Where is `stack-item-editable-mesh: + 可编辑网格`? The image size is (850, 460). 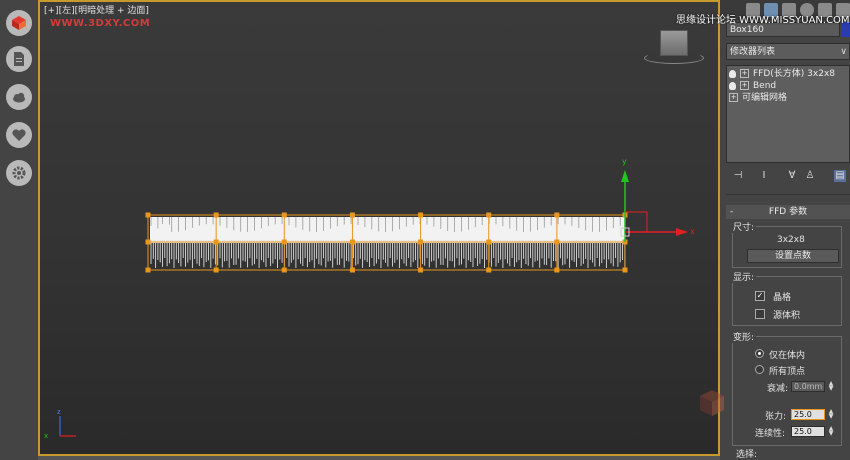
stack-item-editable-mesh: + 可编辑网格 is located at coordinates (788, 98).